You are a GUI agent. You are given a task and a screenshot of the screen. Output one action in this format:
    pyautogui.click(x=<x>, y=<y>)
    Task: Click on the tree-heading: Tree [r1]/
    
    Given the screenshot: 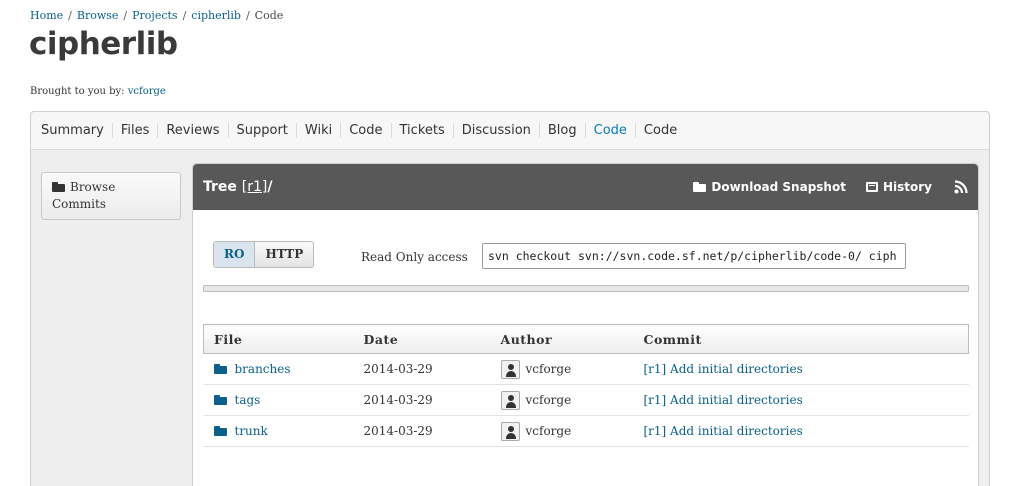 What is the action you would take?
    pyautogui.click(x=238, y=187)
    